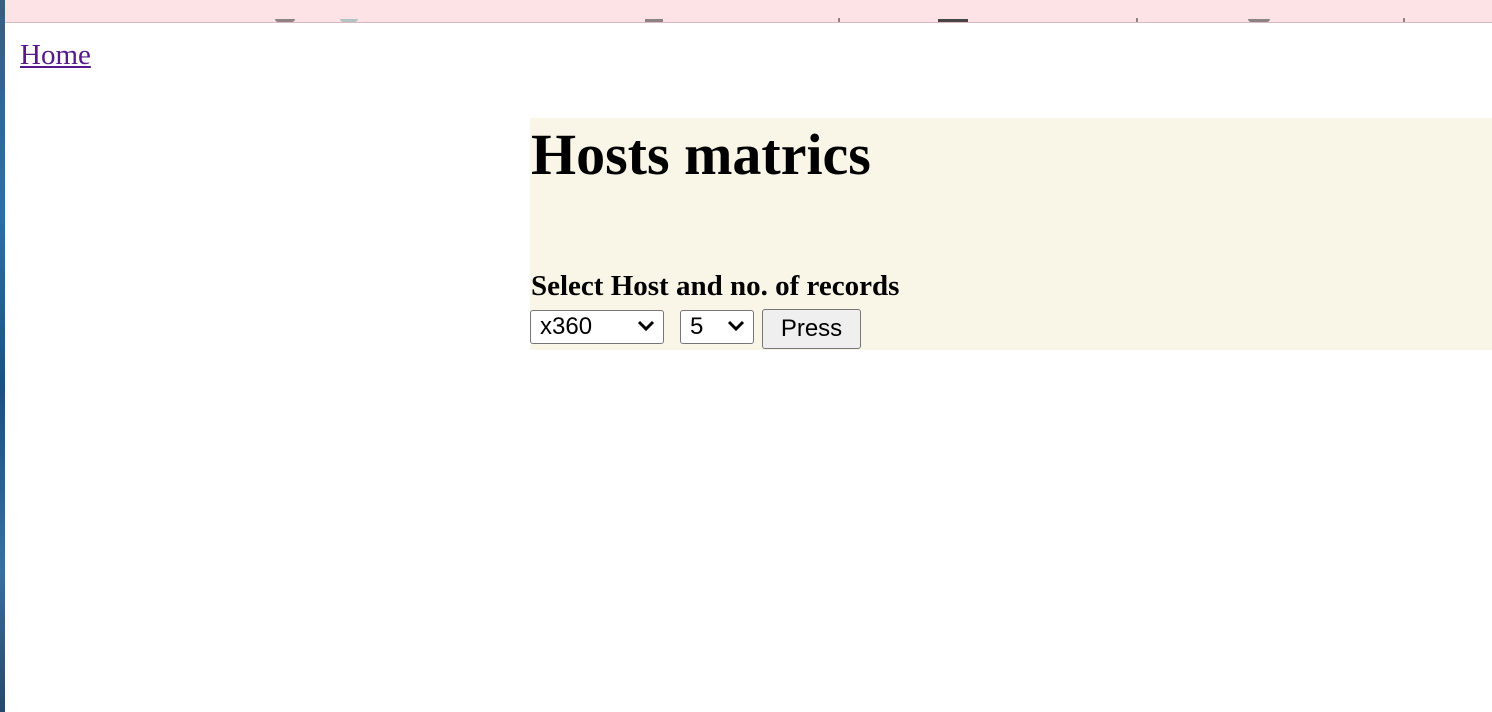 The width and height of the screenshot is (1492, 712). I want to click on press-button: Press, so click(811, 329).